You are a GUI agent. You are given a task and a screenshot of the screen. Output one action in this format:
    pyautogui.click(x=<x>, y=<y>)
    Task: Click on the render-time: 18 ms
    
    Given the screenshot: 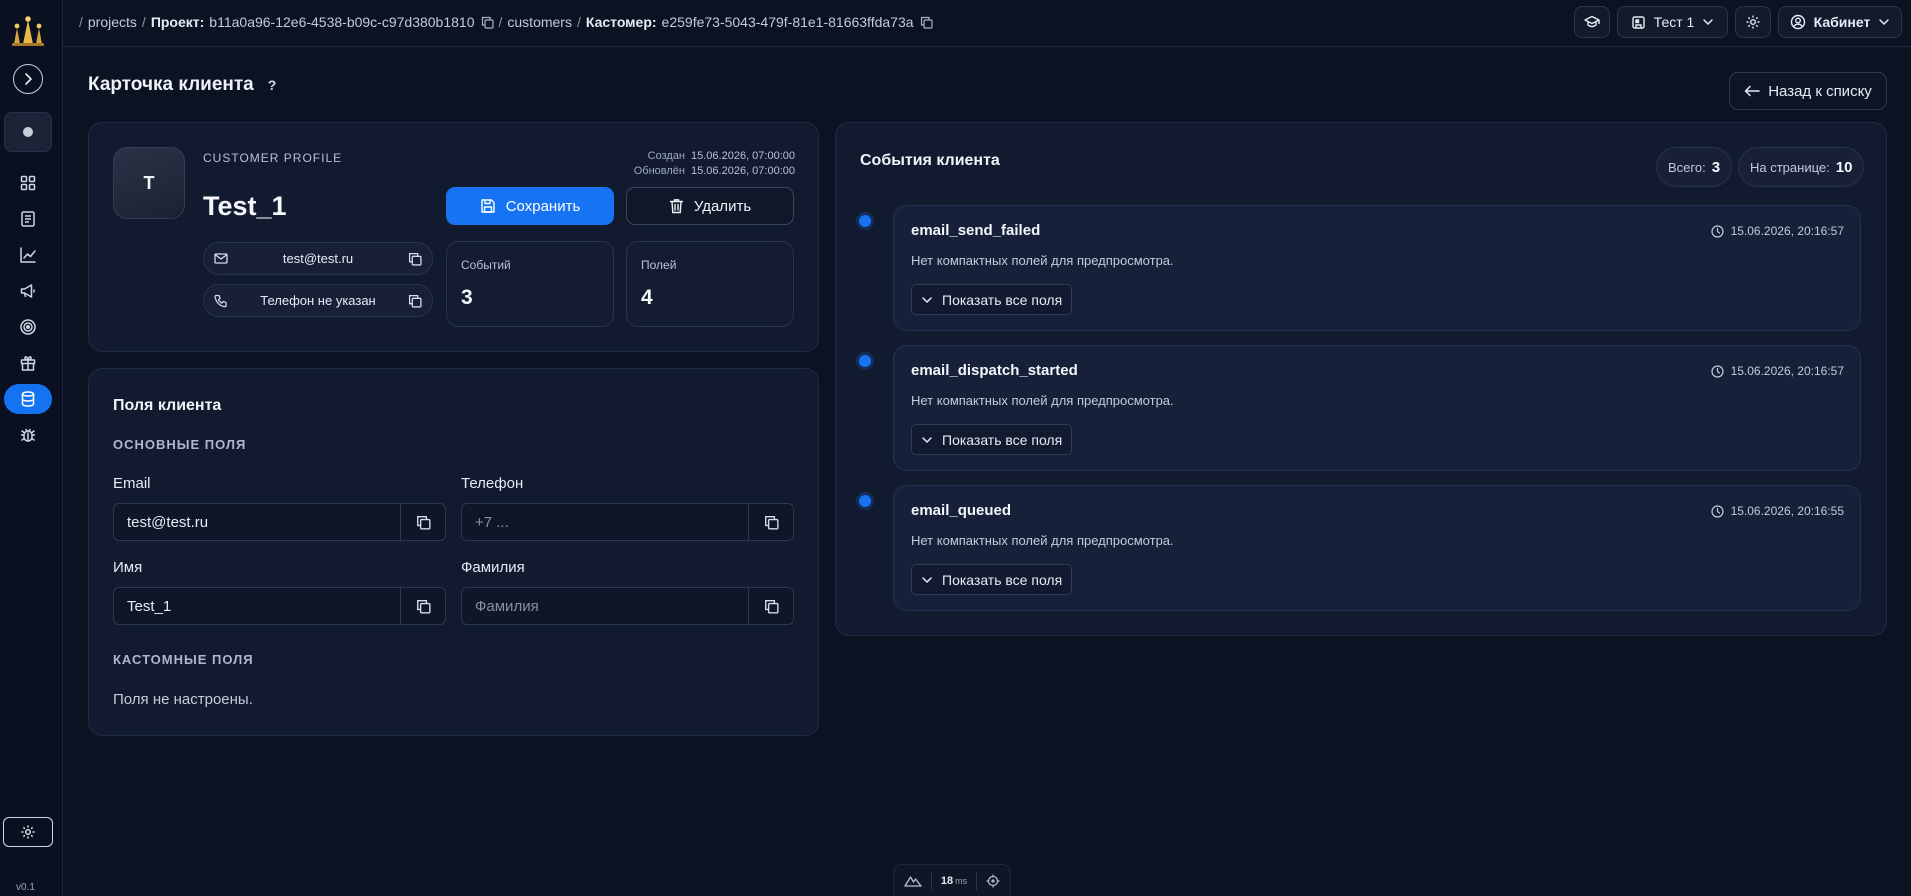 What is the action you would take?
    pyautogui.click(x=954, y=881)
    